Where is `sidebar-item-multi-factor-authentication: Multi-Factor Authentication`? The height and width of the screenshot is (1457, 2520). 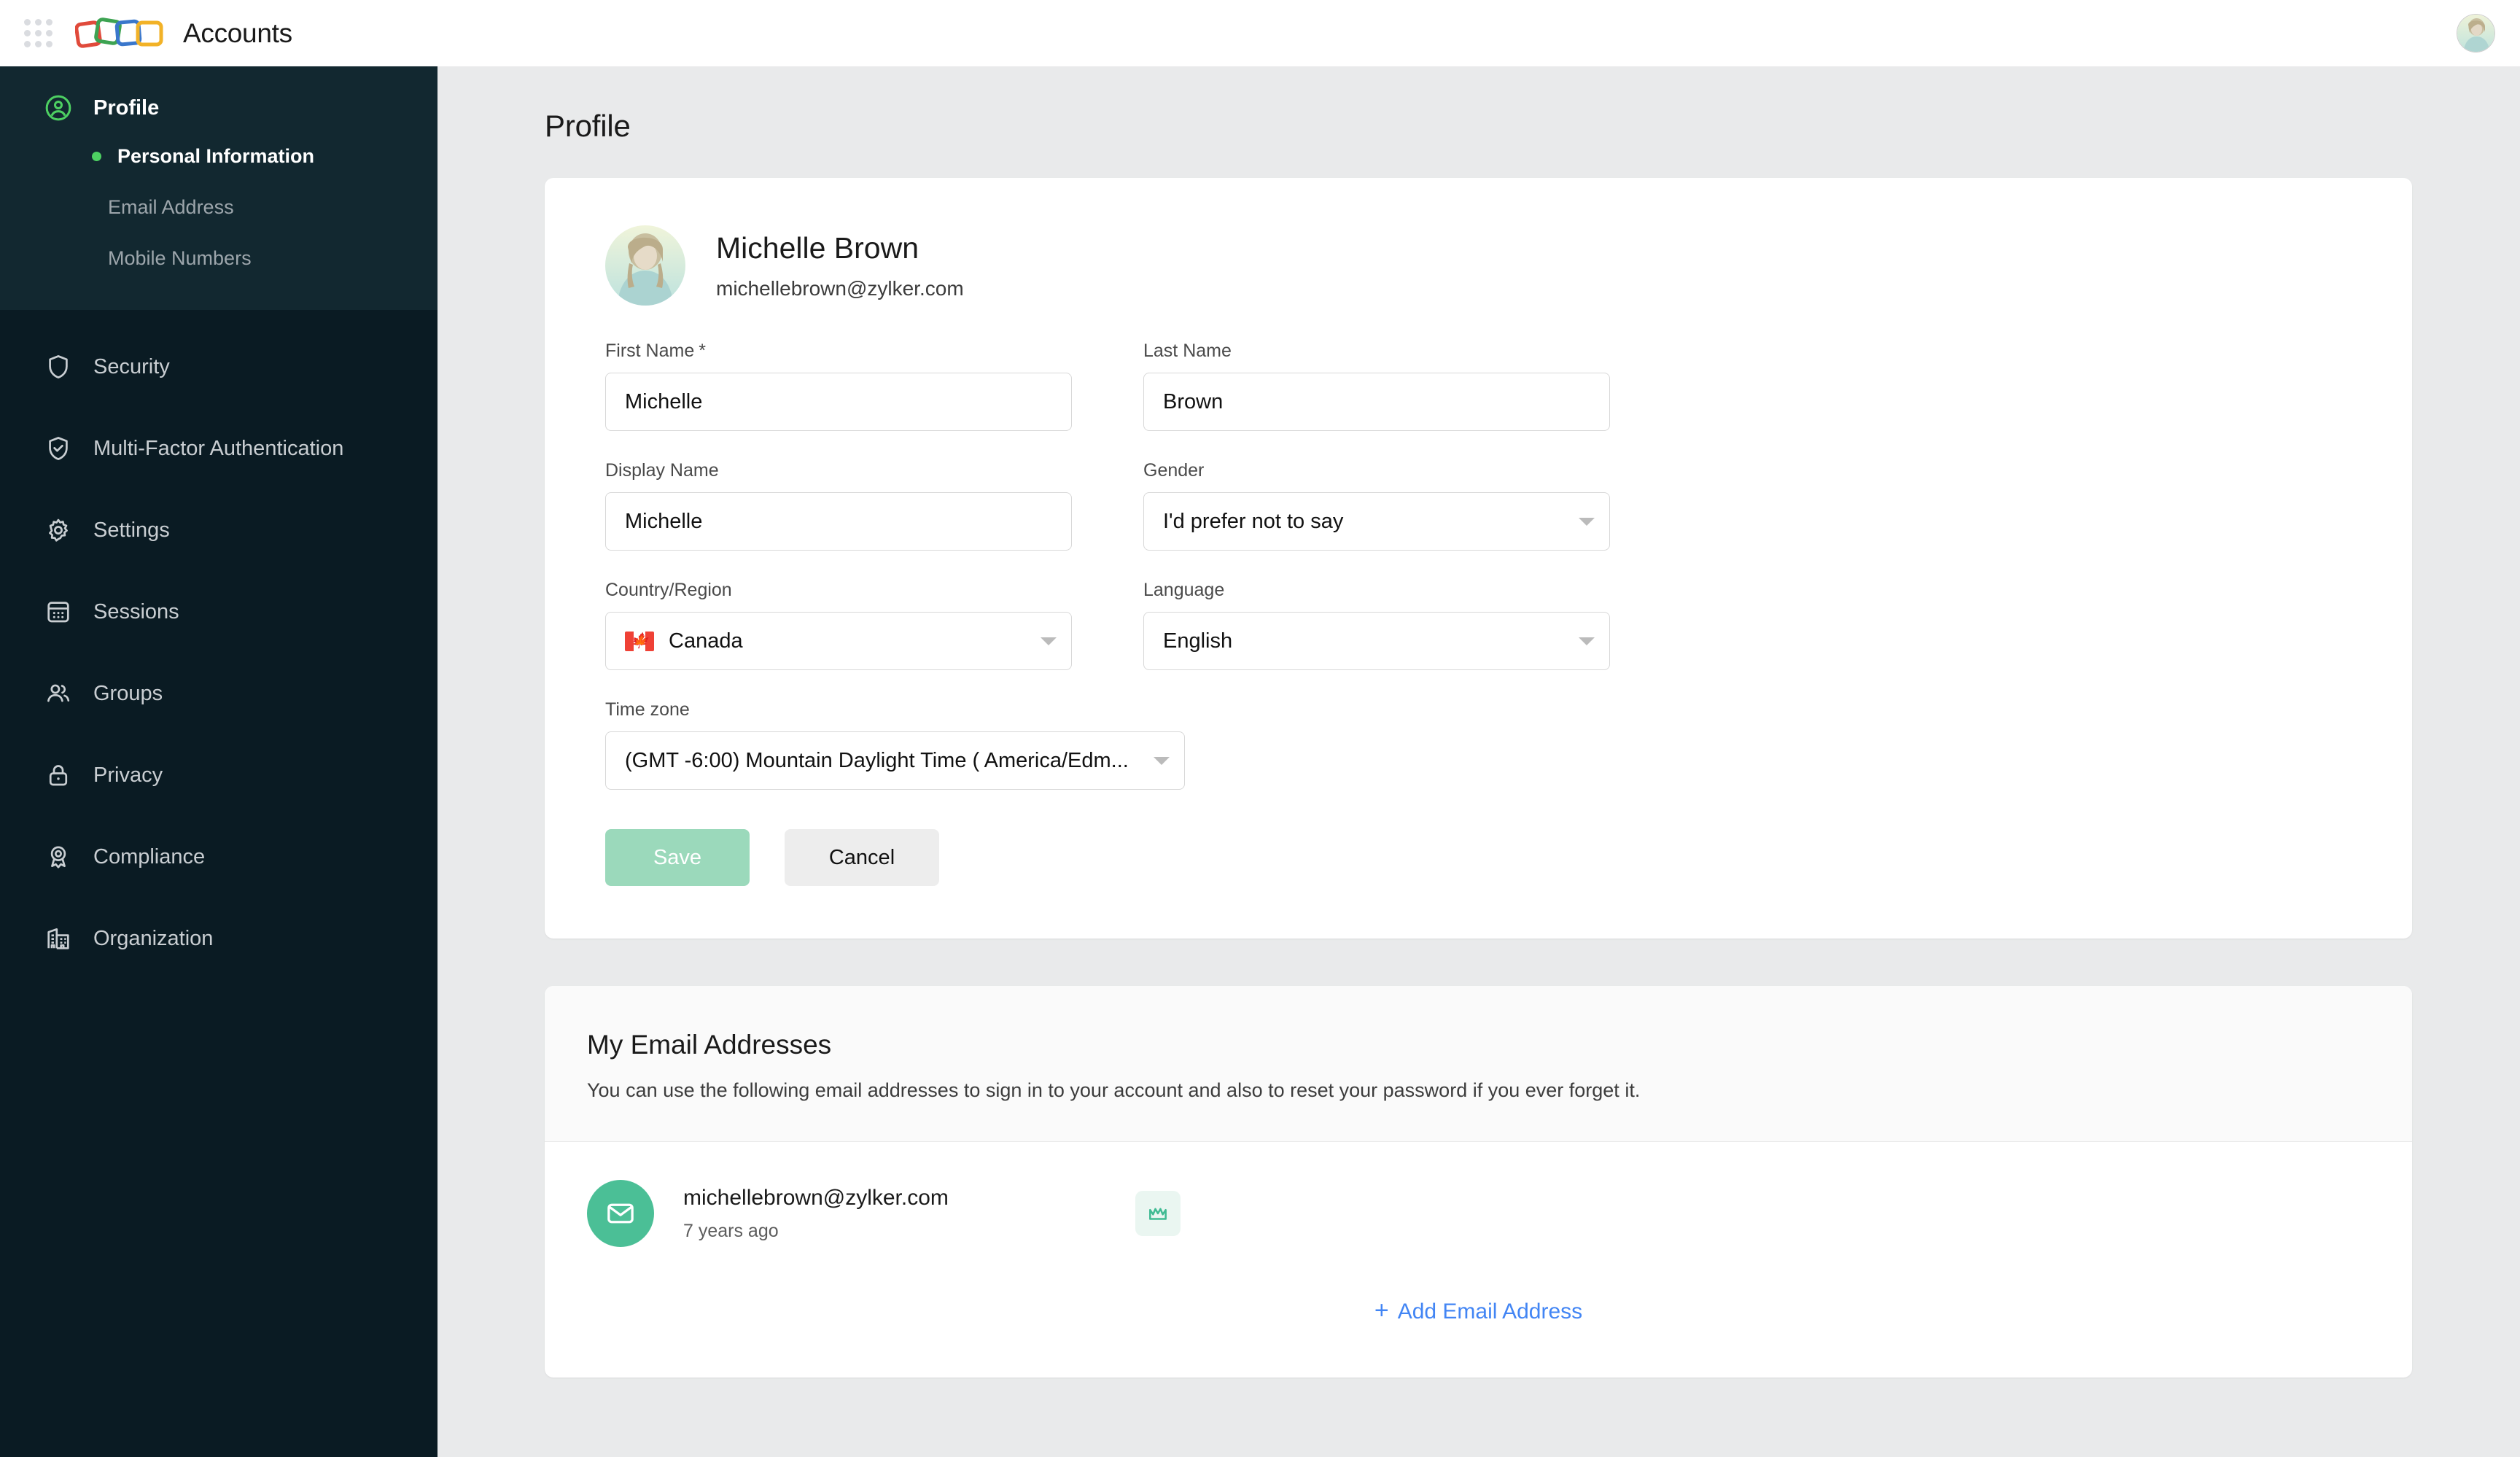 sidebar-item-multi-factor-authentication: Multi-Factor Authentication is located at coordinates (219, 449).